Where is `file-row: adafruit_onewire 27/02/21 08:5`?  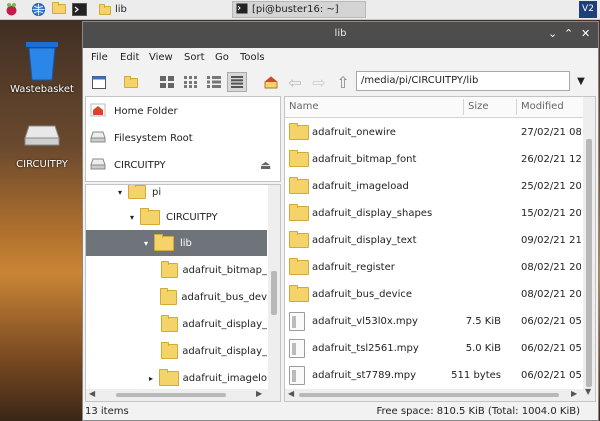 file-row: adafruit_onewire 27/02/21 08:5 is located at coordinates (433, 132).